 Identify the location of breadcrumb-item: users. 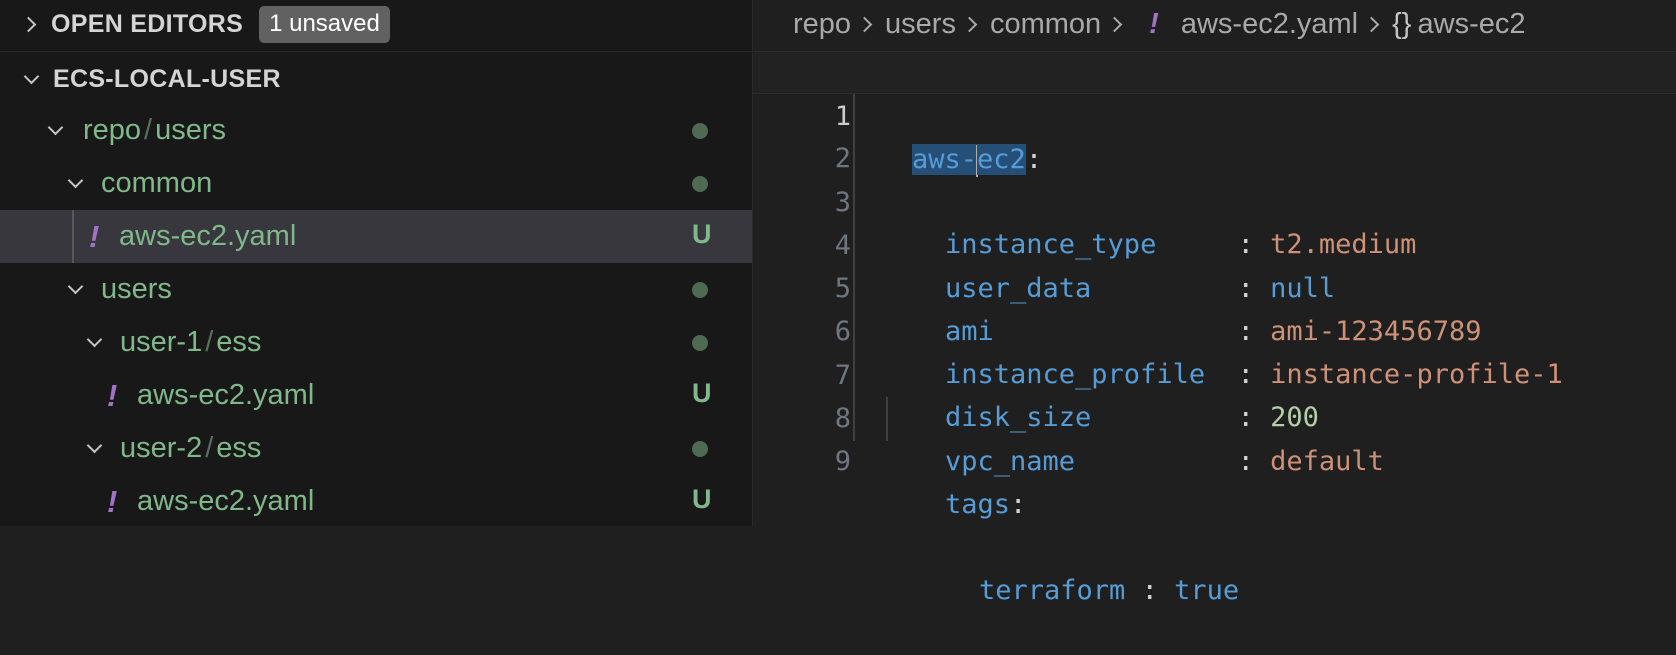
(920, 24).